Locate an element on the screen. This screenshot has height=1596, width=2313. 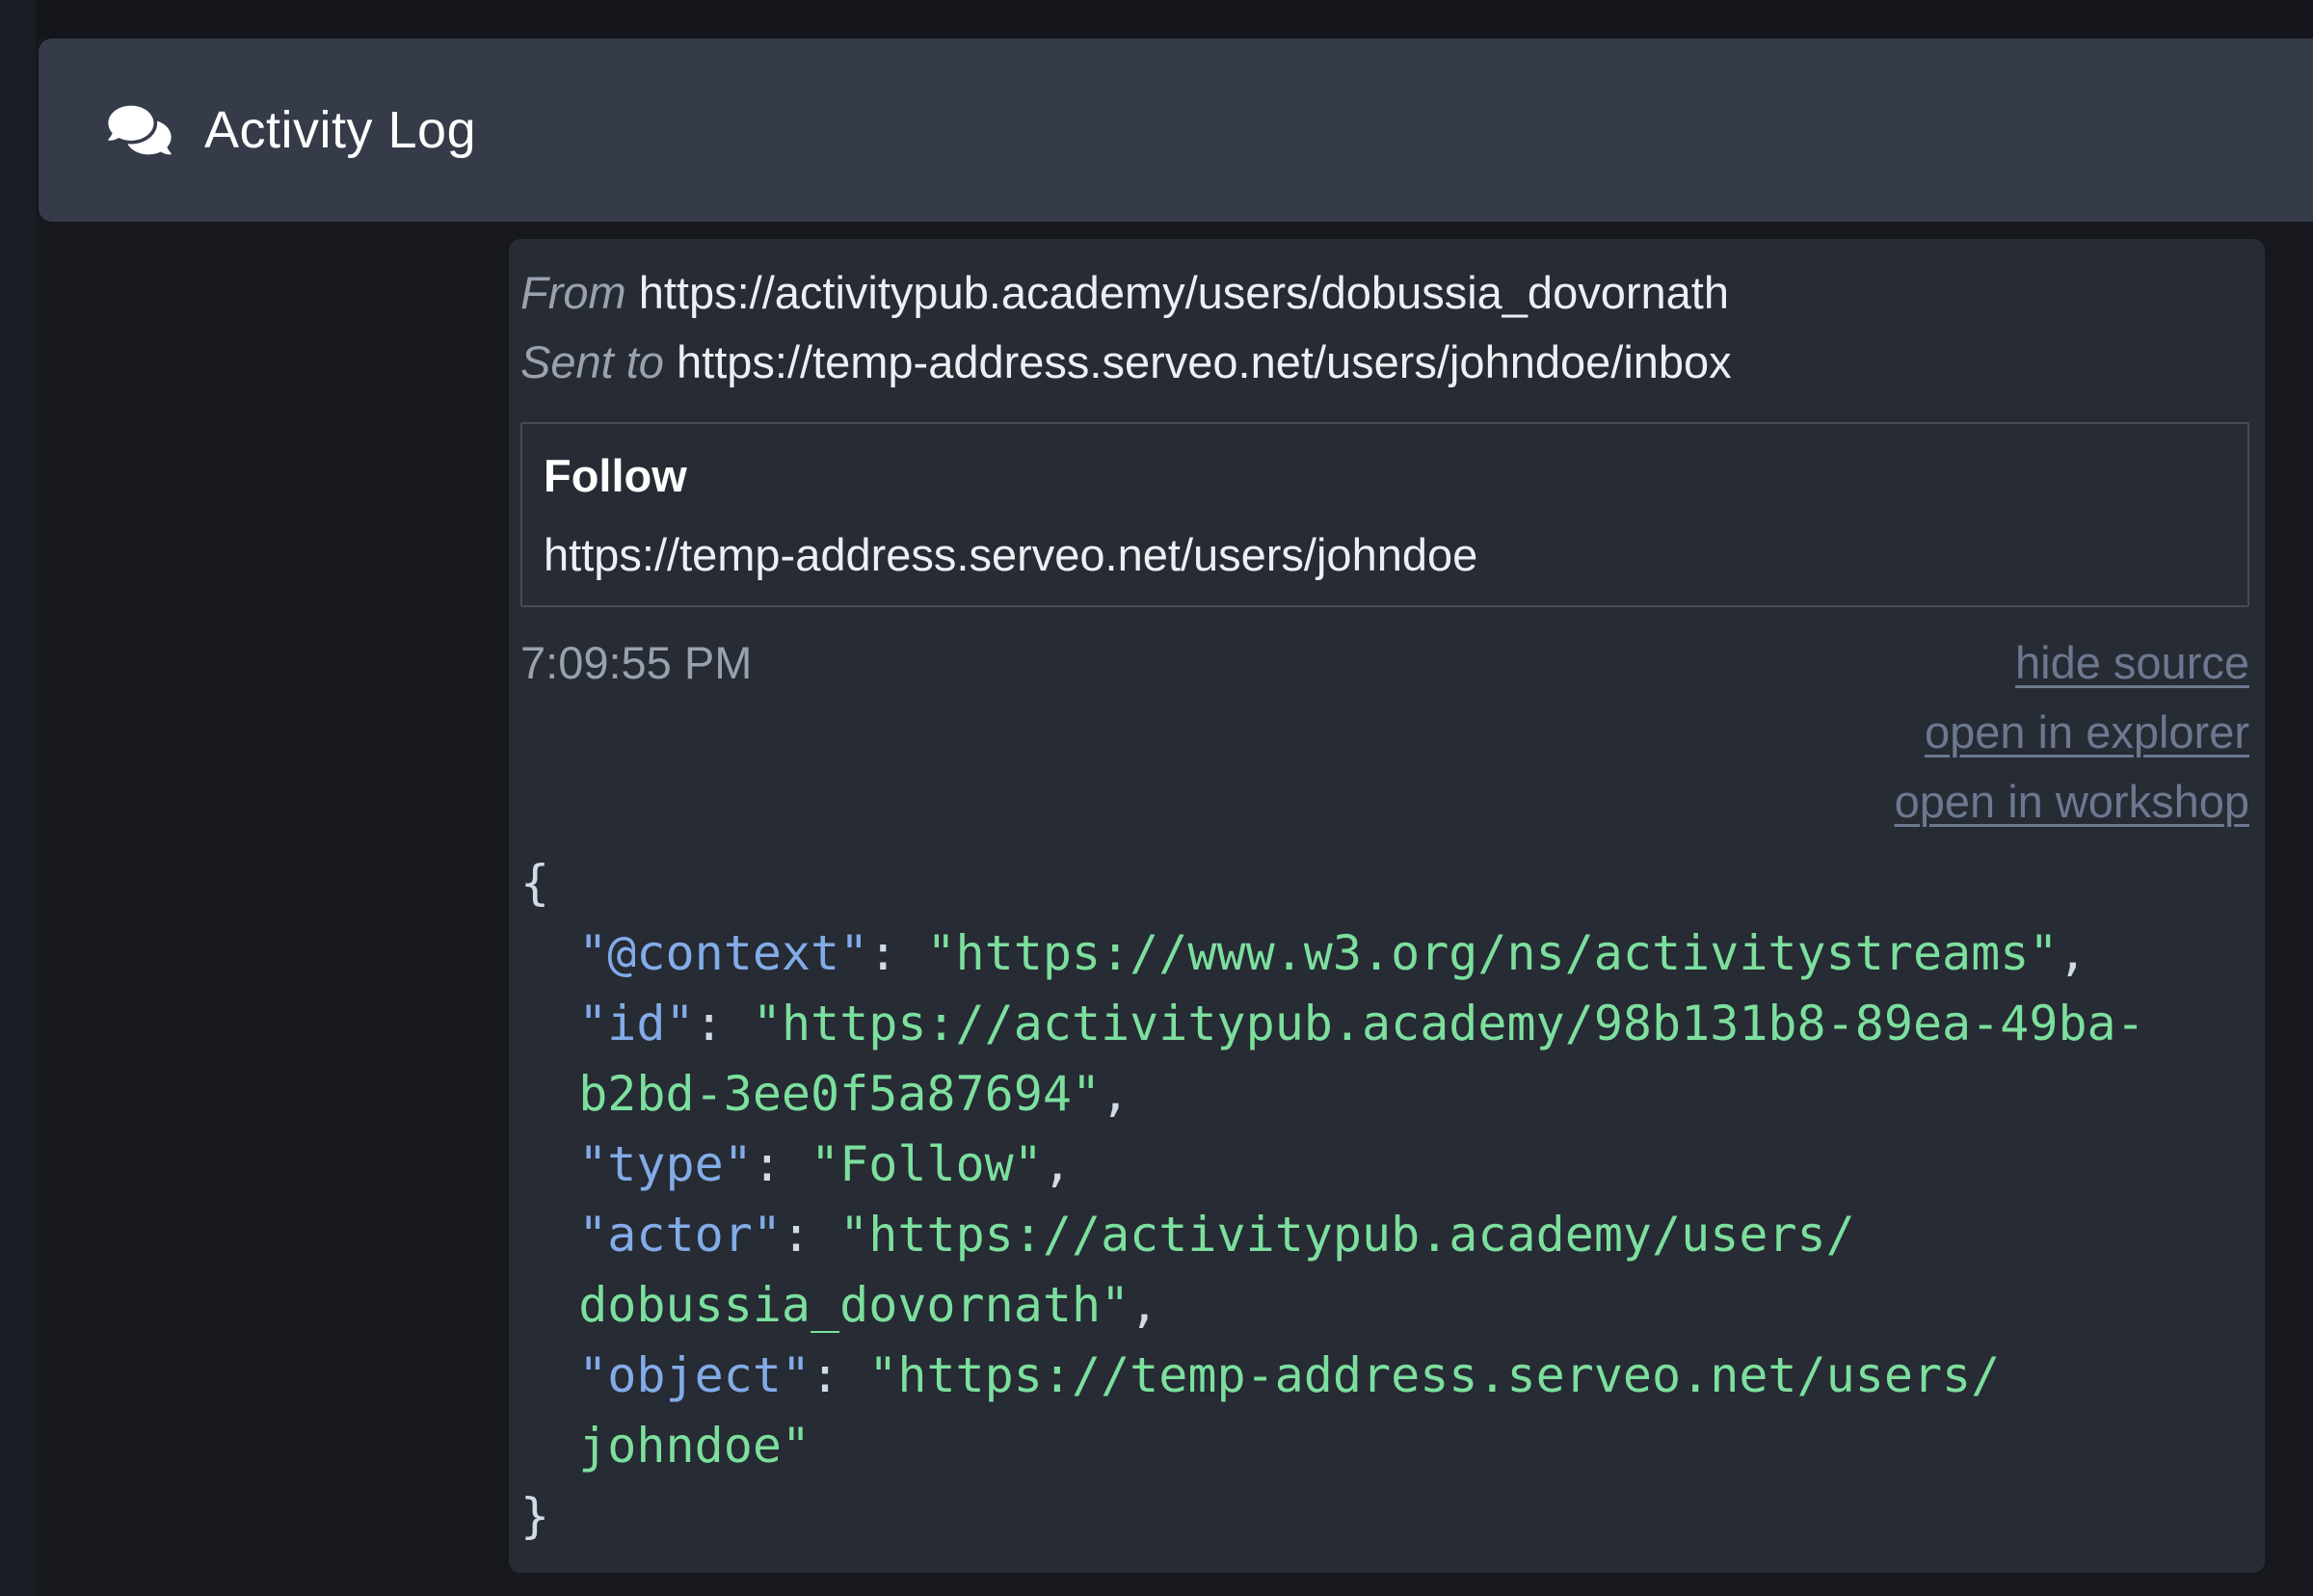
open-in-workshop-link: open in workshop is located at coordinates (2072, 802).